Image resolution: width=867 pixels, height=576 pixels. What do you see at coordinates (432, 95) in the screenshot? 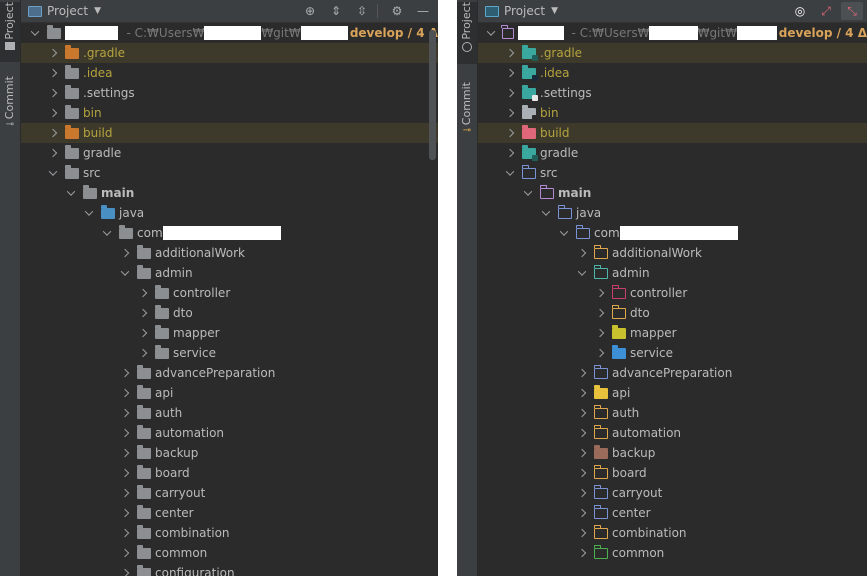
I see `scrollbar-thumb` at bounding box center [432, 95].